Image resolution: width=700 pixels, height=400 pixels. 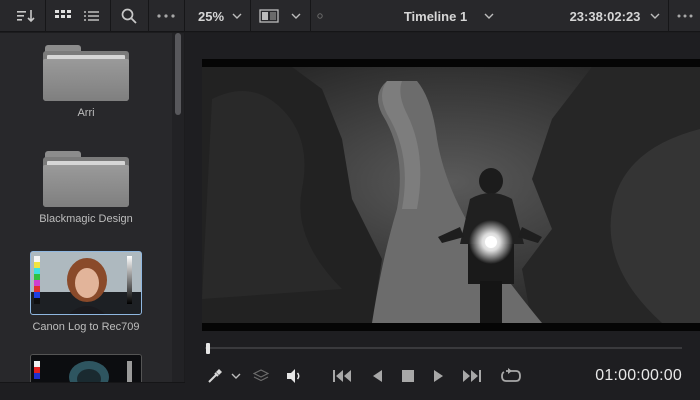 I want to click on layers-icon, so click(x=261, y=376).